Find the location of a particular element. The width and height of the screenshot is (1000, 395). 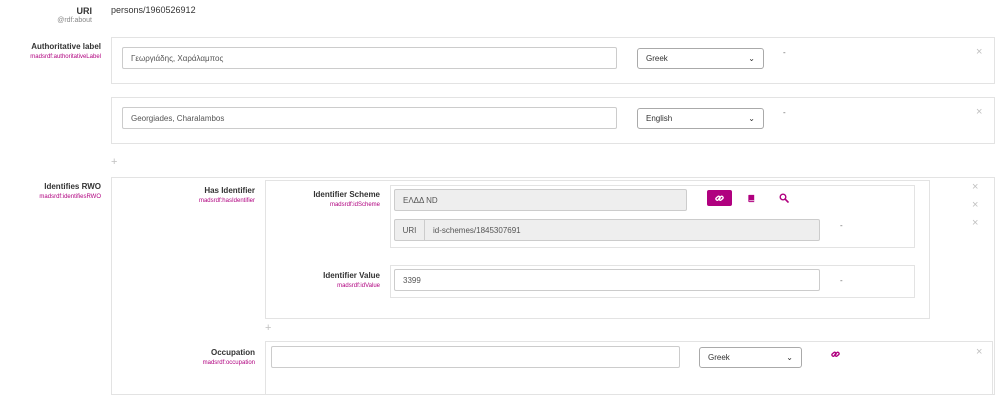

add-identifier-plus-icon: + is located at coordinates (268, 328).